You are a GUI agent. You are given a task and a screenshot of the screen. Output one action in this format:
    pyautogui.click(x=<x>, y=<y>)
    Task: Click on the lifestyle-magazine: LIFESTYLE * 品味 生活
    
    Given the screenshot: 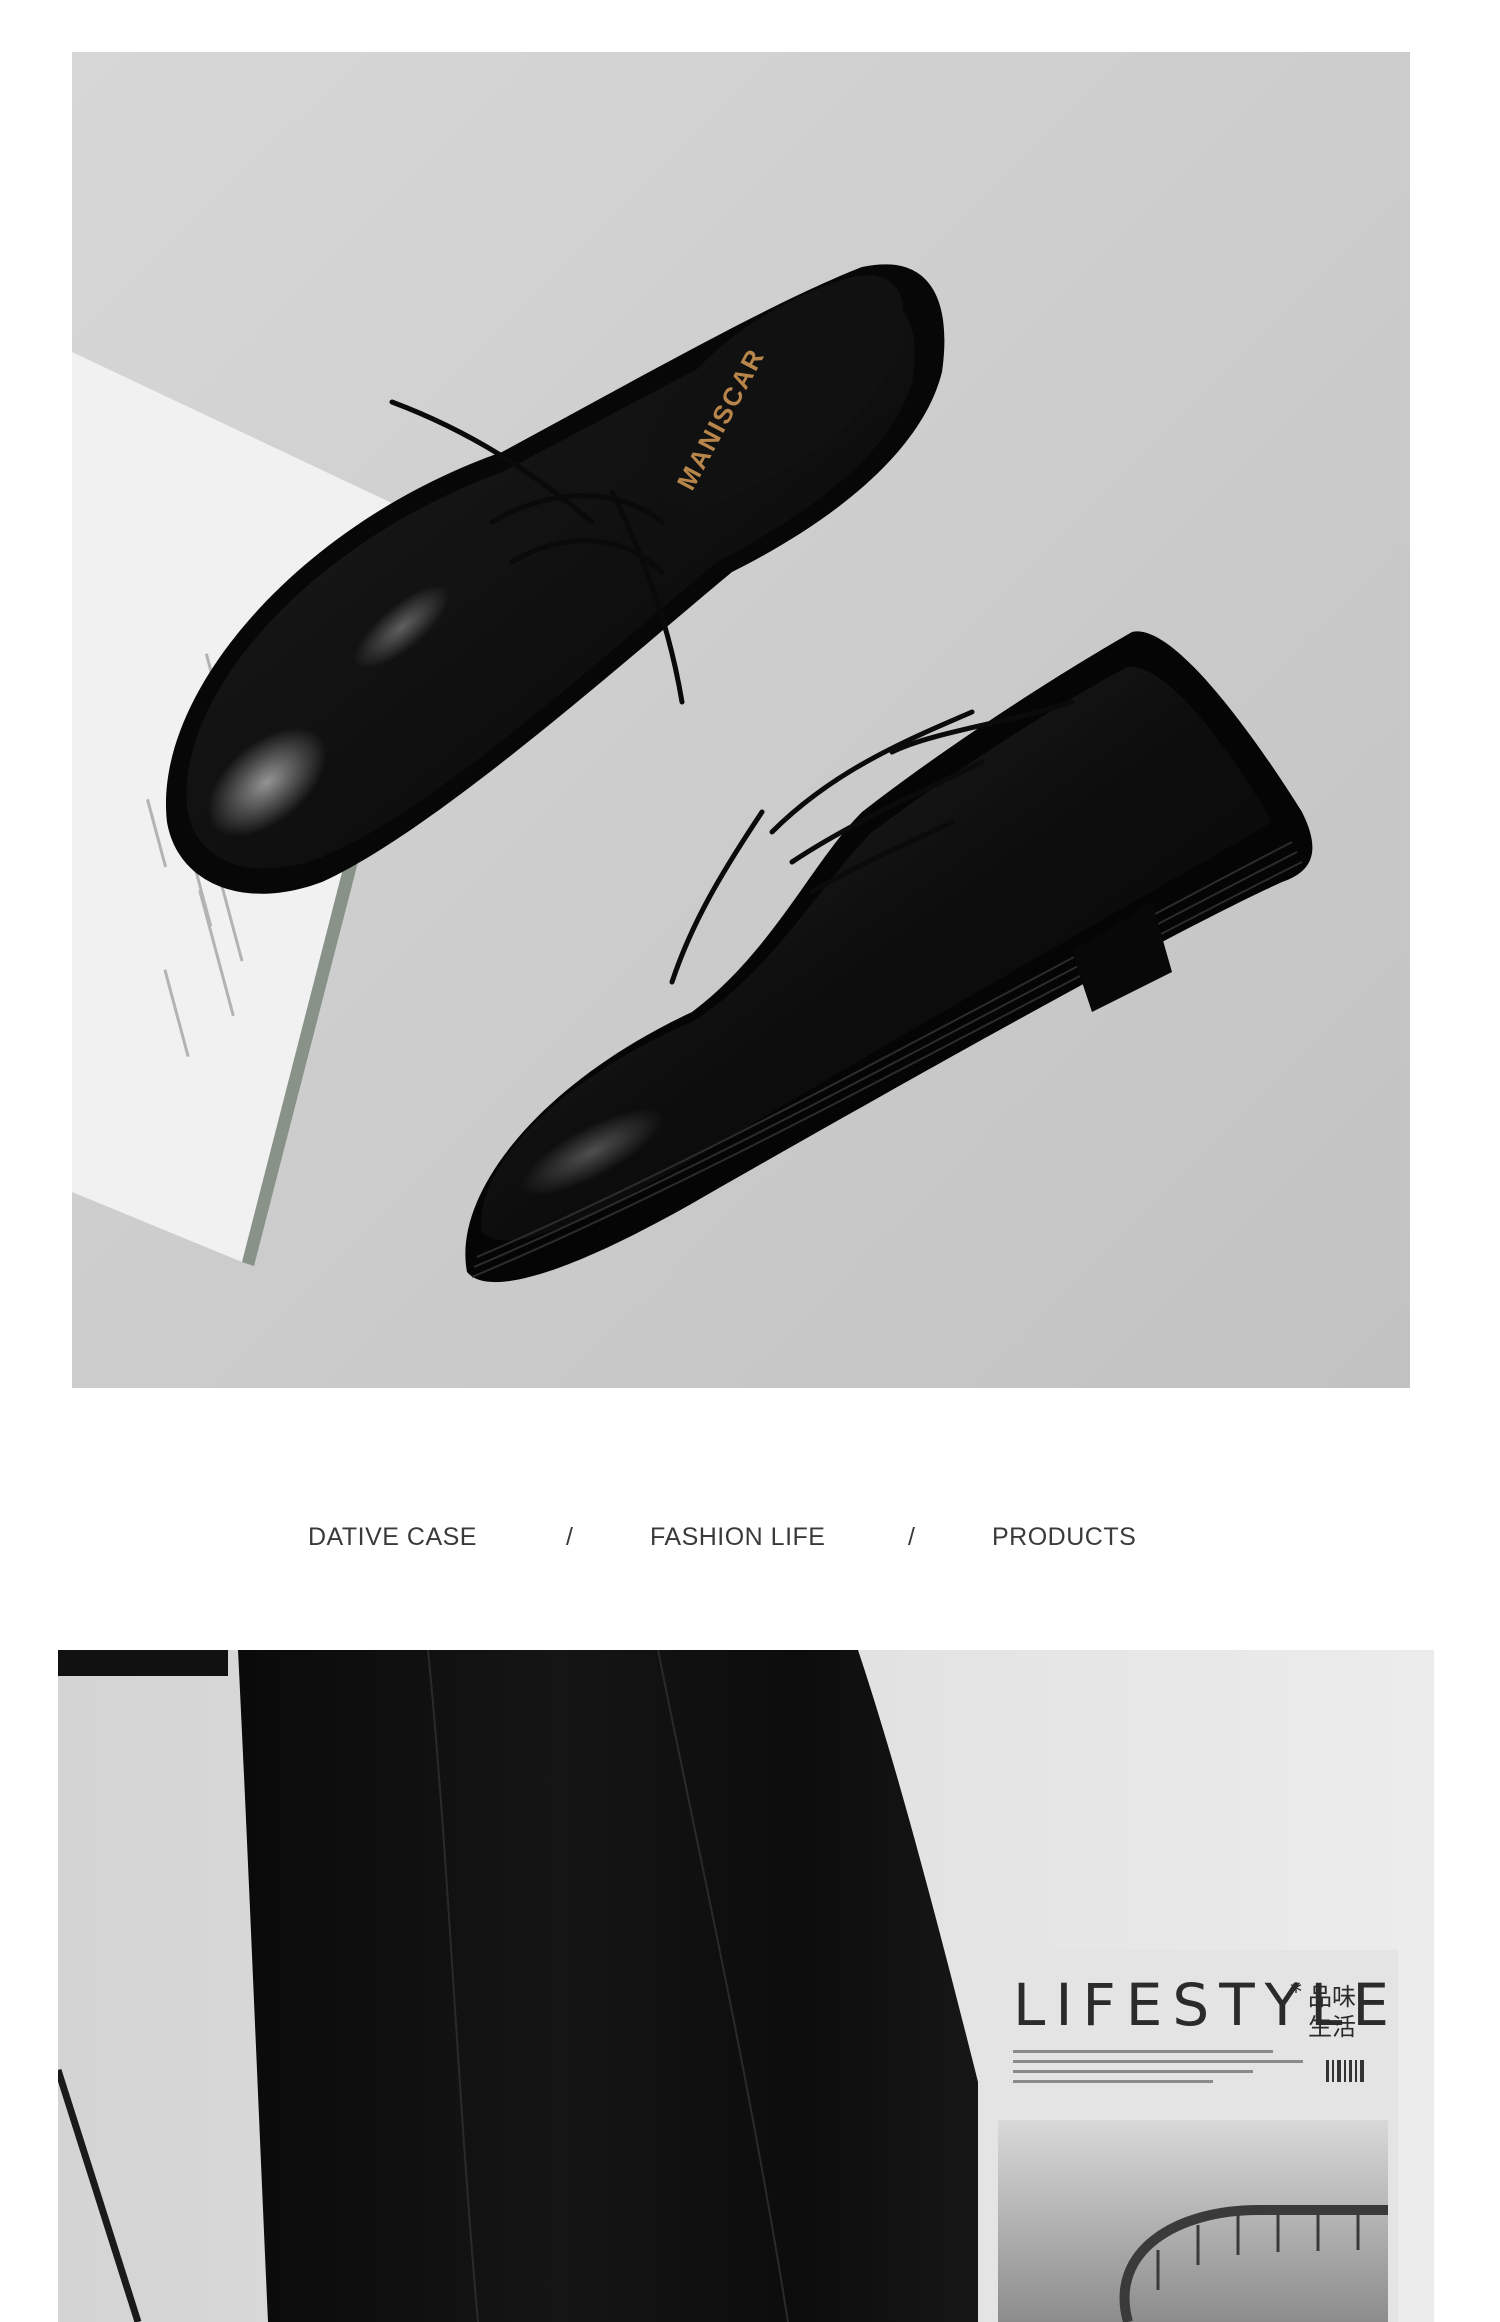 What is the action you would take?
    pyautogui.click(x=1188, y=2136)
    